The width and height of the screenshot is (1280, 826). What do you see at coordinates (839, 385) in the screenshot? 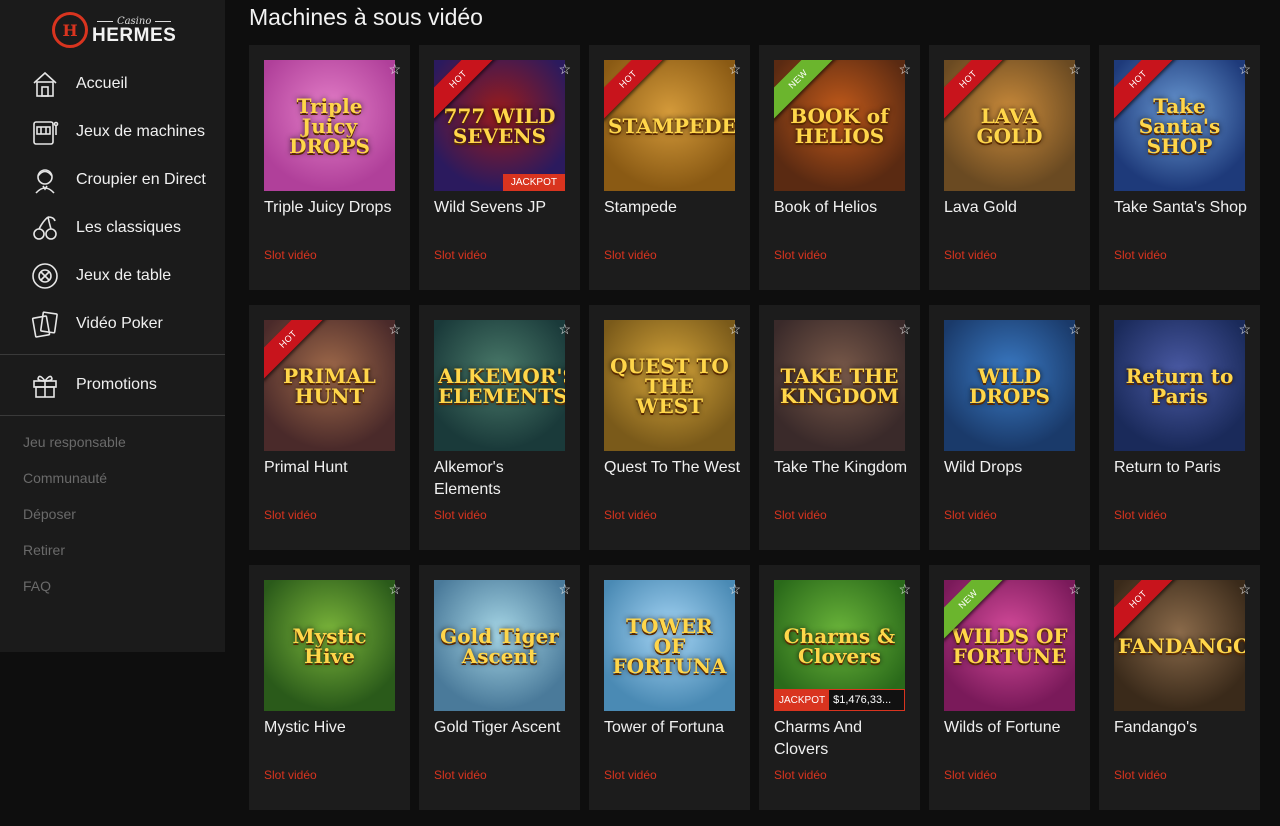
I see `game-thumbnail: TAKE THE KINGDOM` at bounding box center [839, 385].